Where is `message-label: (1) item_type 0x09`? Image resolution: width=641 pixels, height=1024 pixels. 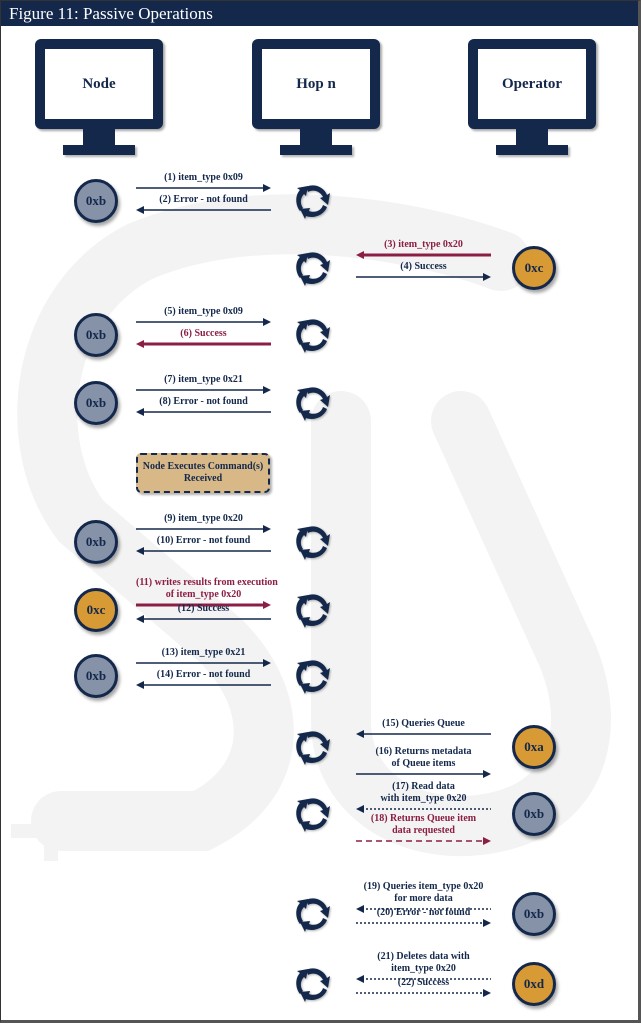 message-label: (1) item_type 0x09 is located at coordinates (203, 177).